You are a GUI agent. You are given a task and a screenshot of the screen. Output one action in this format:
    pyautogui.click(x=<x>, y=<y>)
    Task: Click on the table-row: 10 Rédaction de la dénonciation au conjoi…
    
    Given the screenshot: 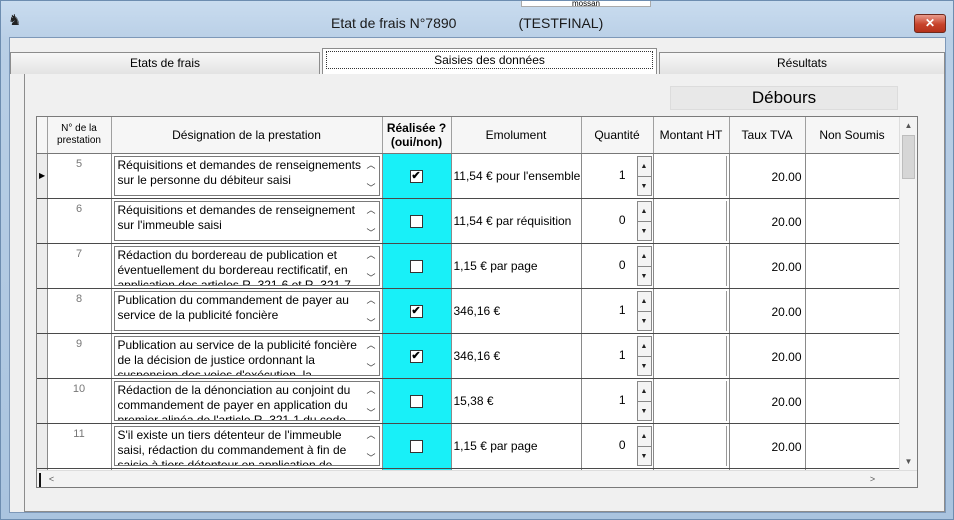 What is the action you would take?
    pyautogui.click(x=468, y=401)
    